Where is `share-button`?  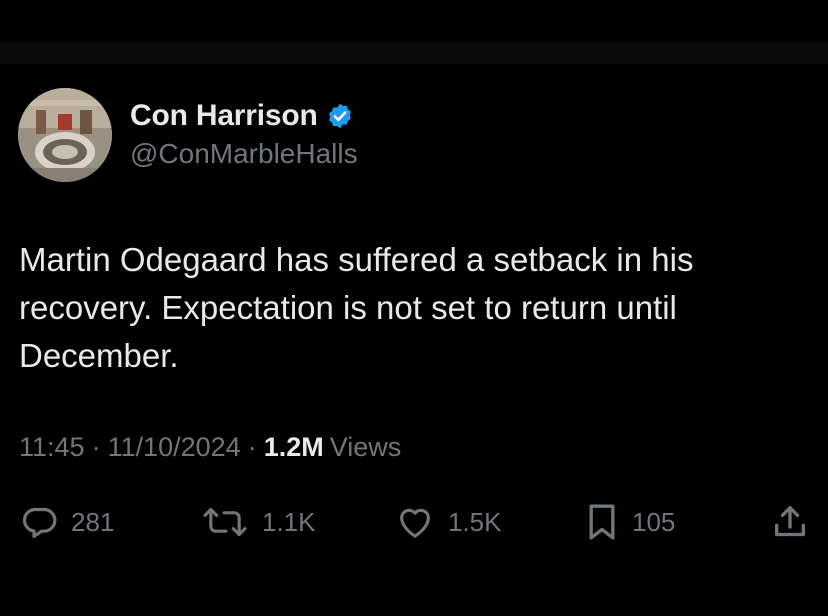
share-button is located at coordinates (790, 522).